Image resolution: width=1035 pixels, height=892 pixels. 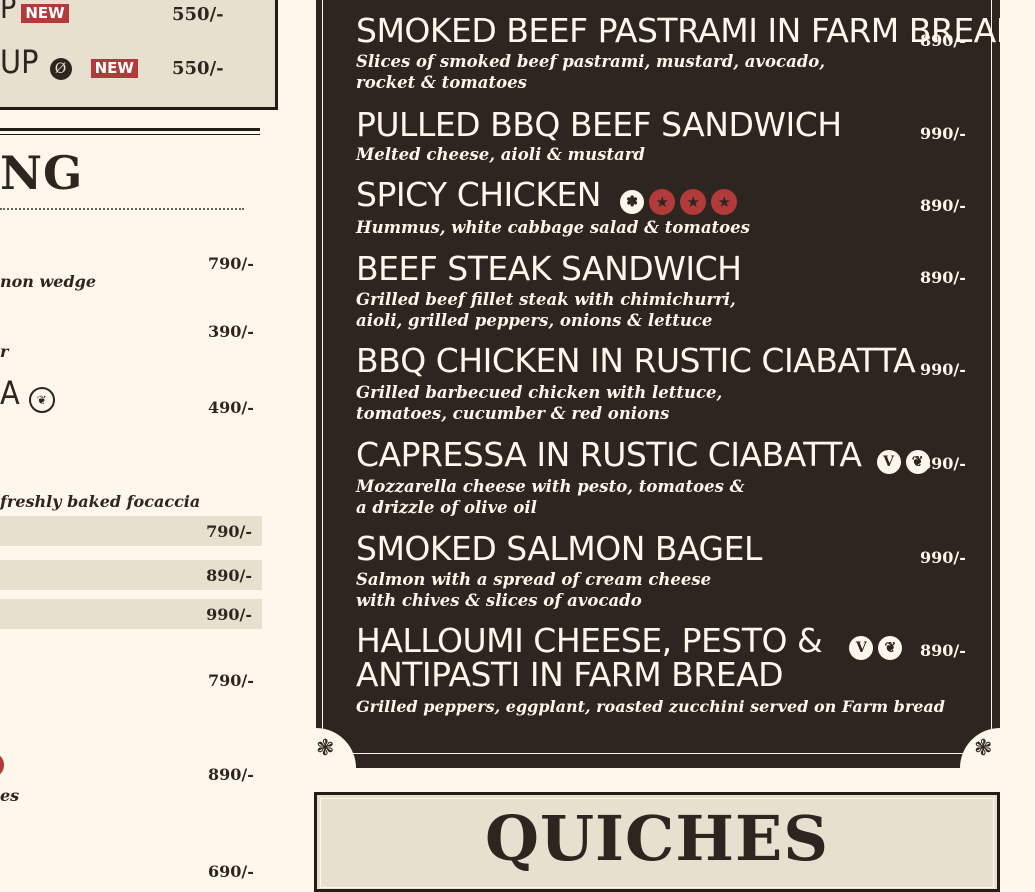 What do you see at coordinates (499, 600) in the screenshot?
I see `item-desc: with chives & slices of avocado` at bounding box center [499, 600].